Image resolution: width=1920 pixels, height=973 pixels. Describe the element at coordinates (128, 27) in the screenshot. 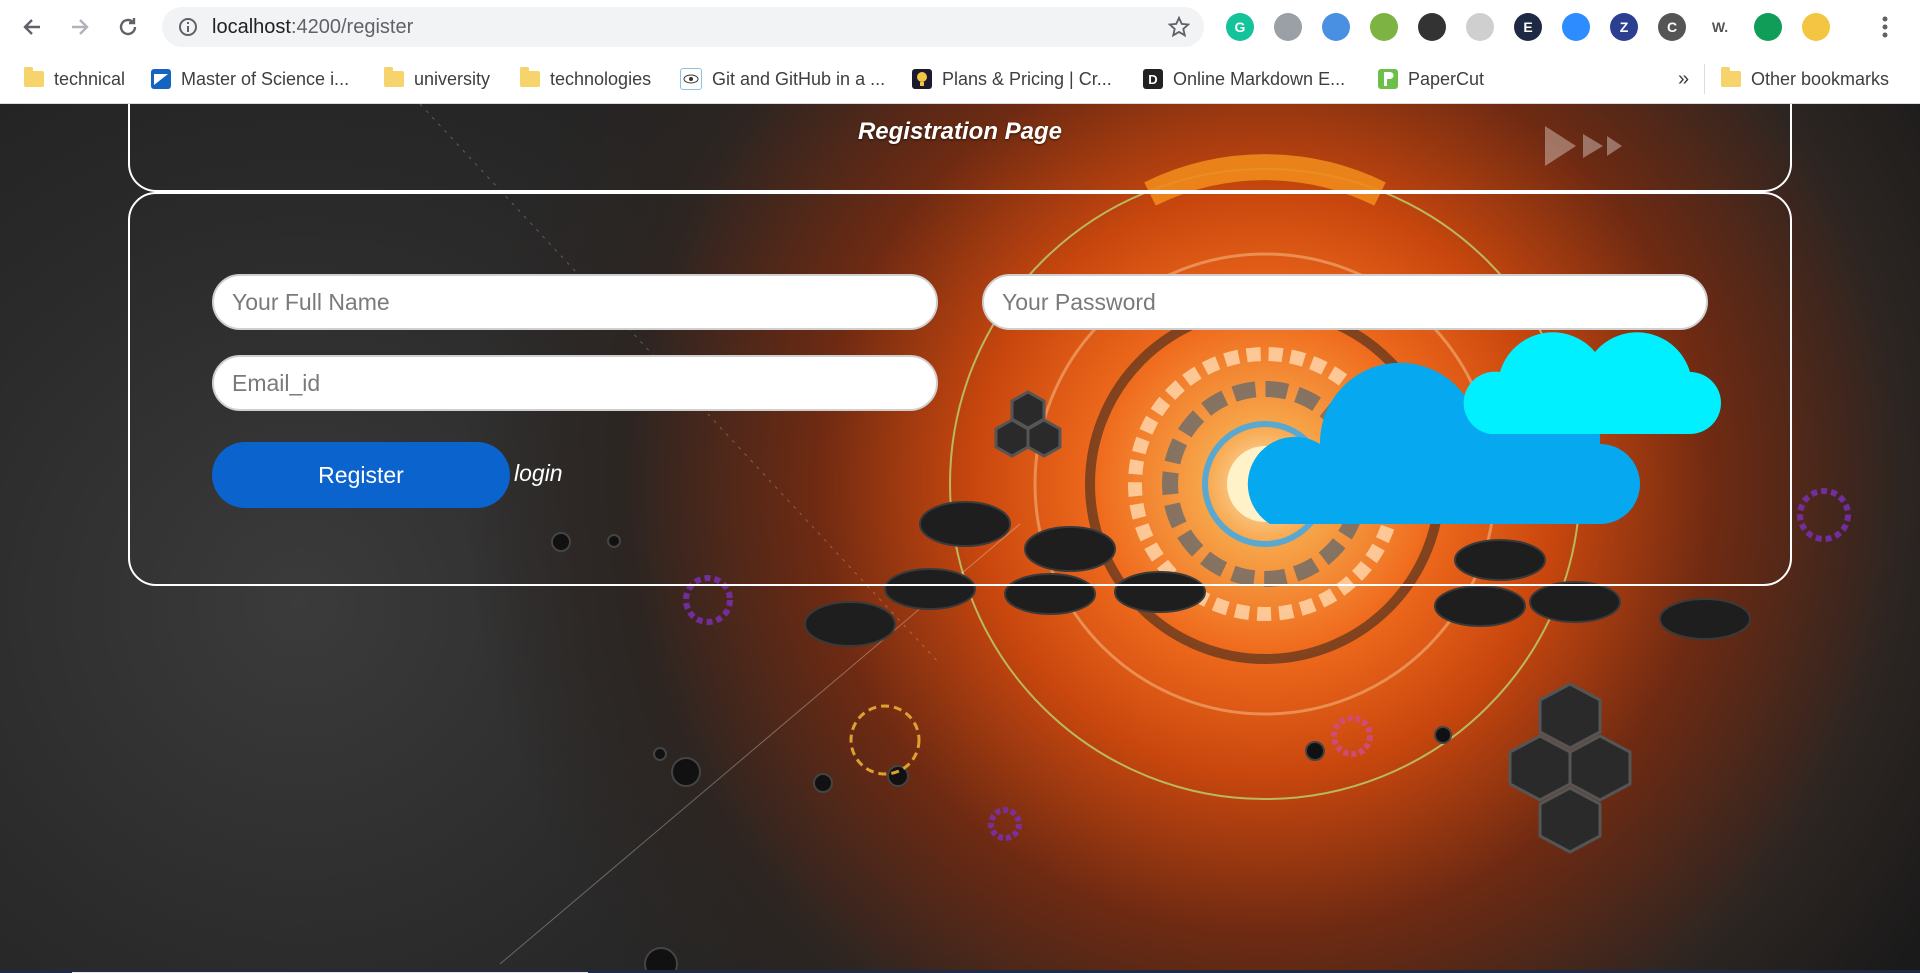

I see `reload-icon` at that location.